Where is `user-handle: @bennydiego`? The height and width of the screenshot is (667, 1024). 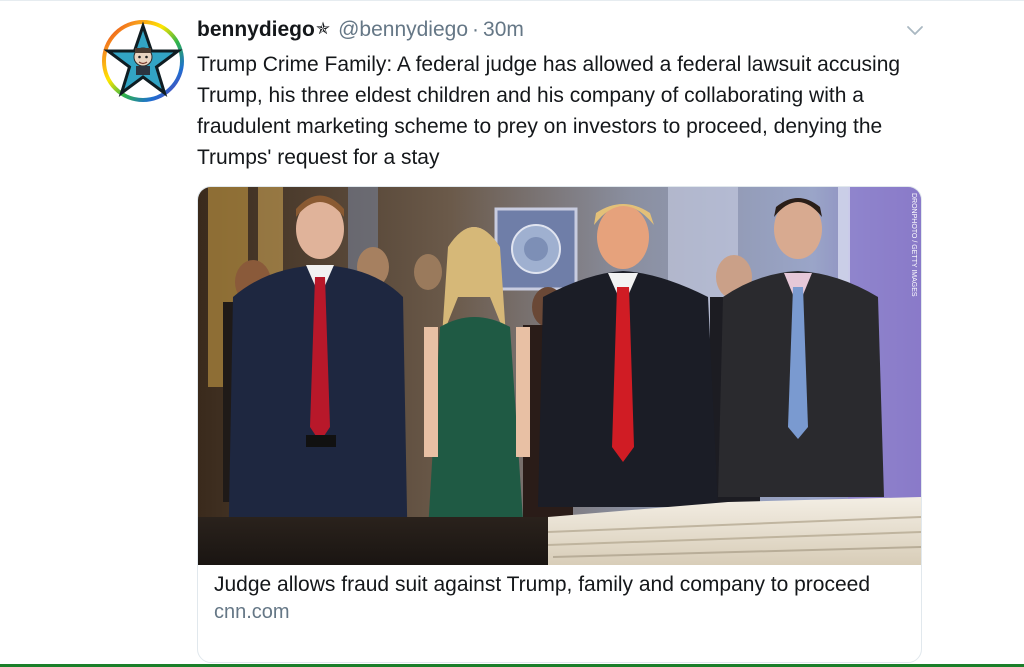
user-handle: @bennydiego is located at coordinates (403, 30).